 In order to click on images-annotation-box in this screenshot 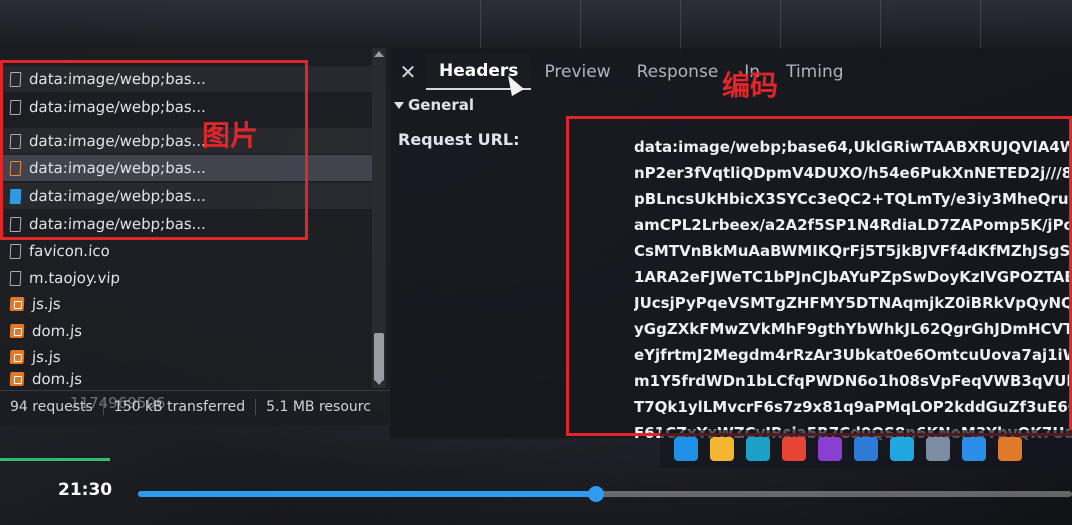, I will do `click(154, 150)`.